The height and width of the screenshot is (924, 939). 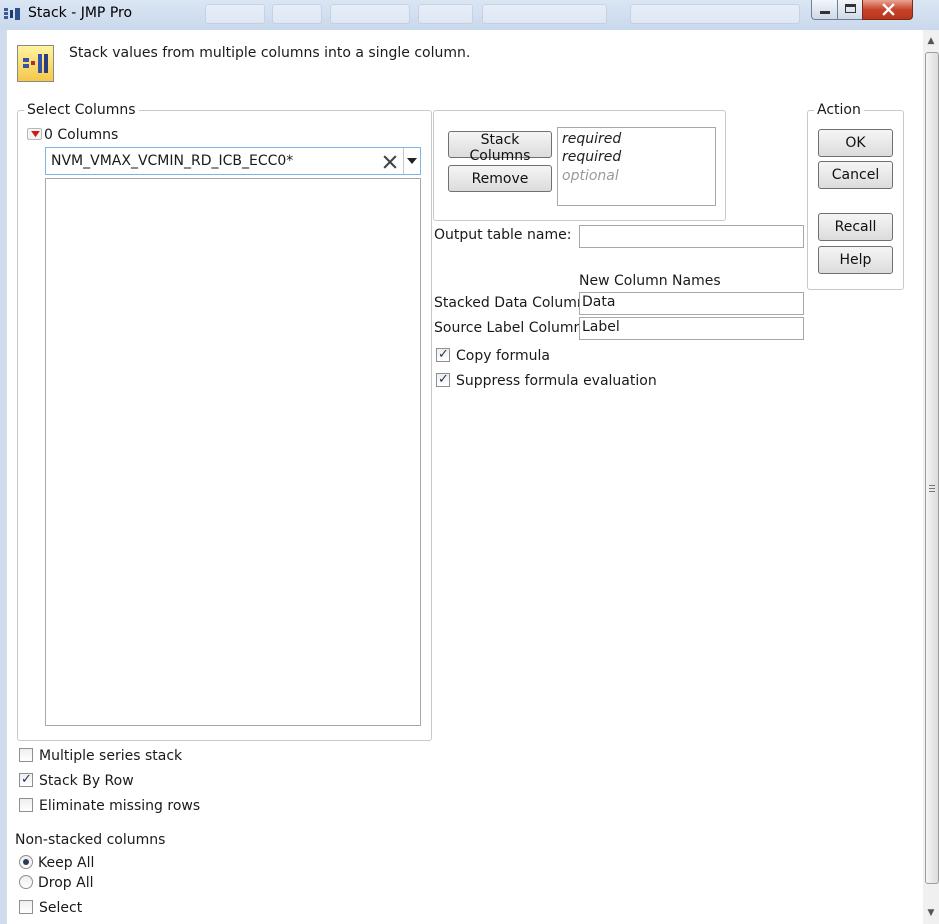 What do you see at coordinates (172, 161) in the screenshot?
I see `column-filter-input: NVM_VMAX_VCMIN_RD_ICB_ECC0*` at bounding box center [172, 161].